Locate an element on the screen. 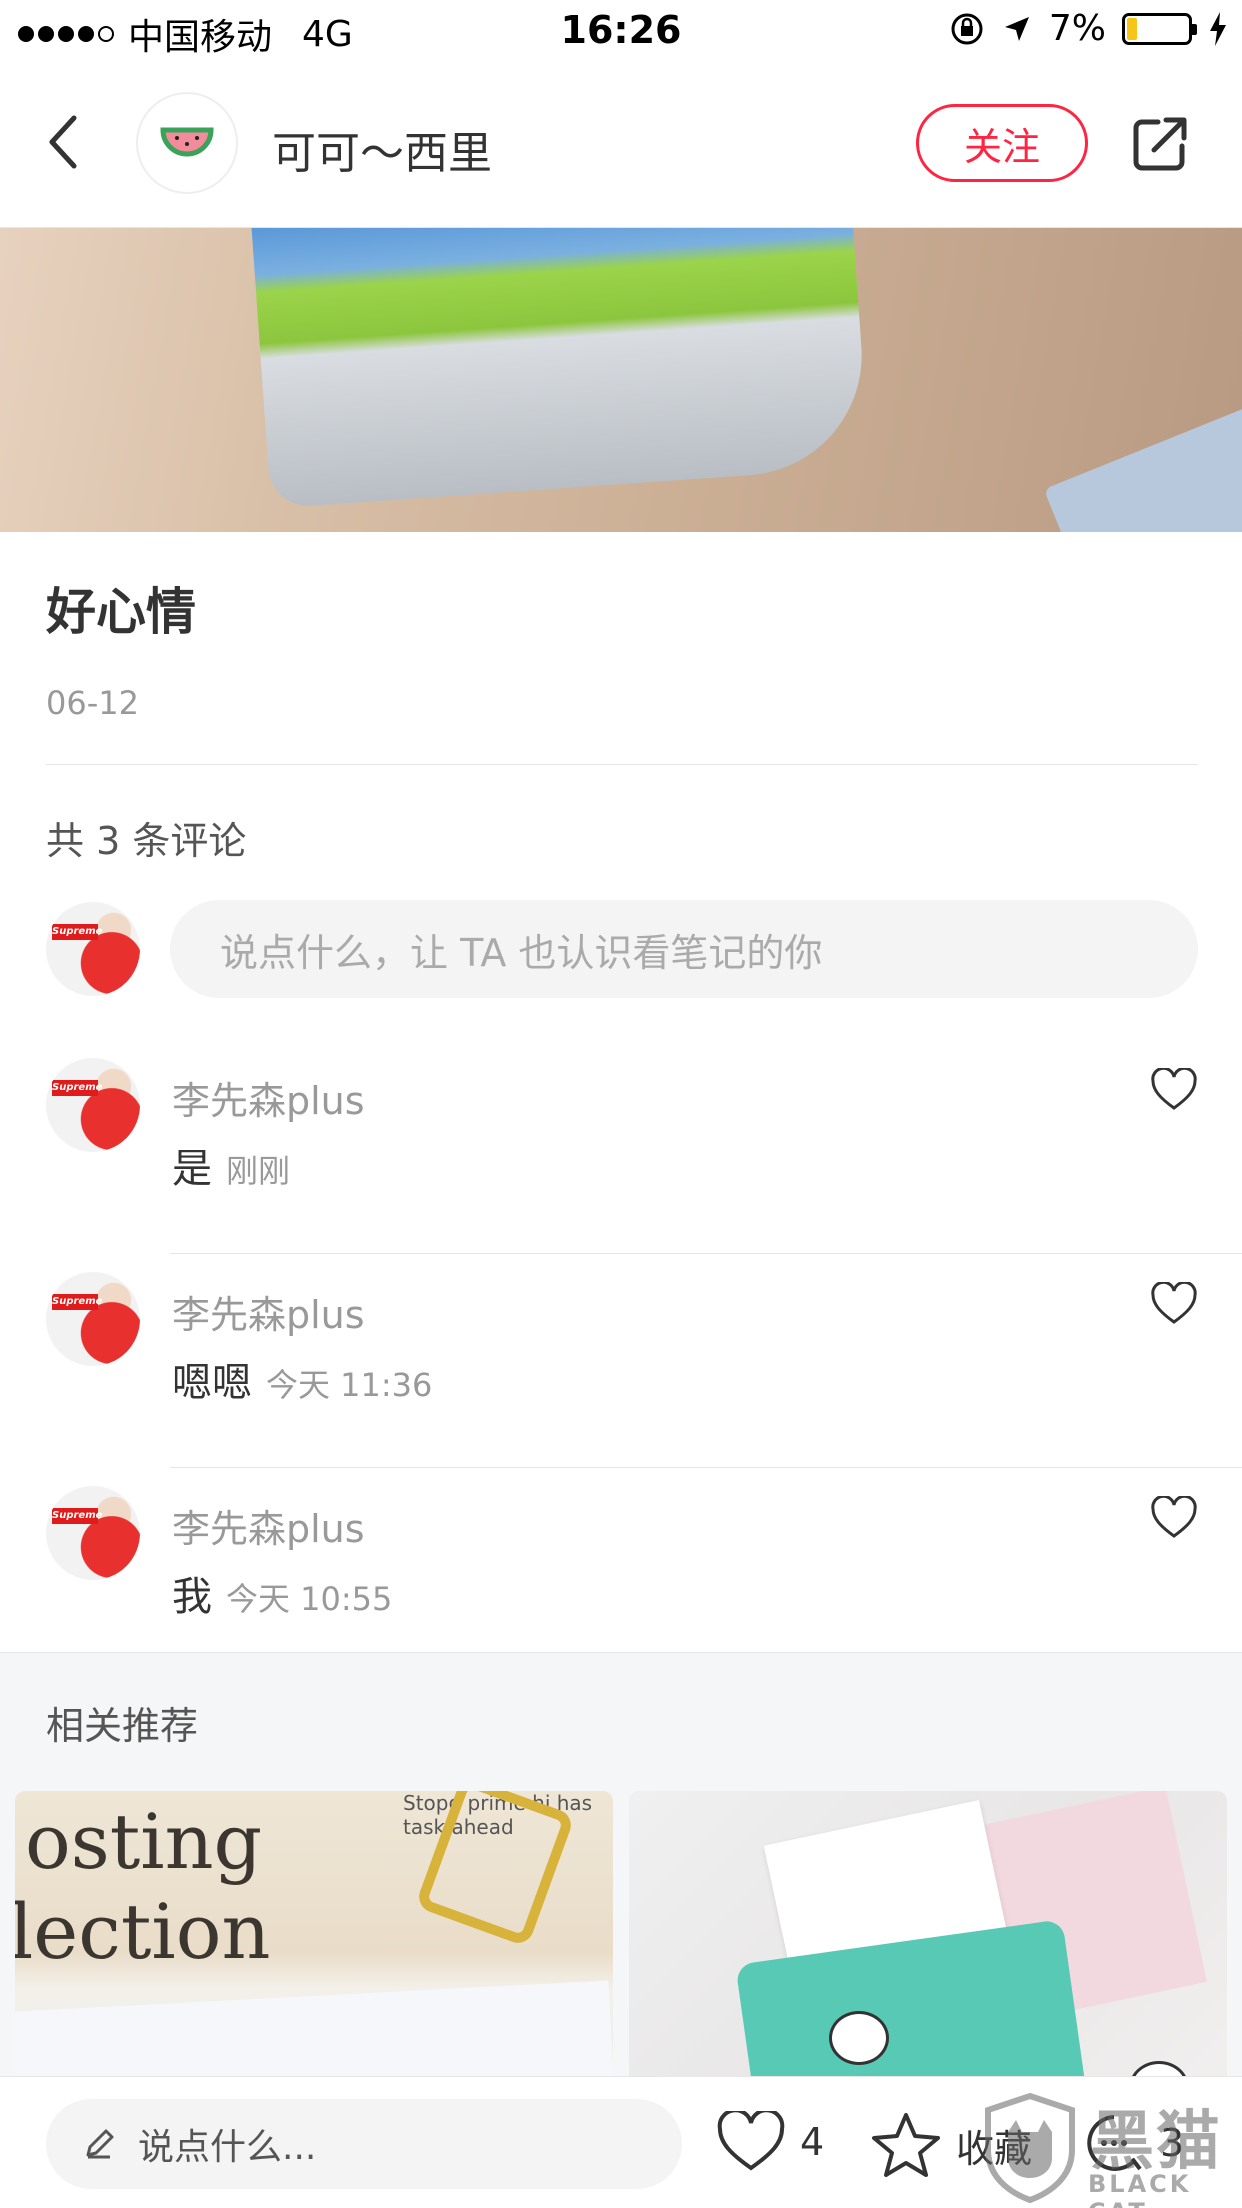 This screenshot has height=2208, width=1242. share-icon is located at coordinates (1160, 144).